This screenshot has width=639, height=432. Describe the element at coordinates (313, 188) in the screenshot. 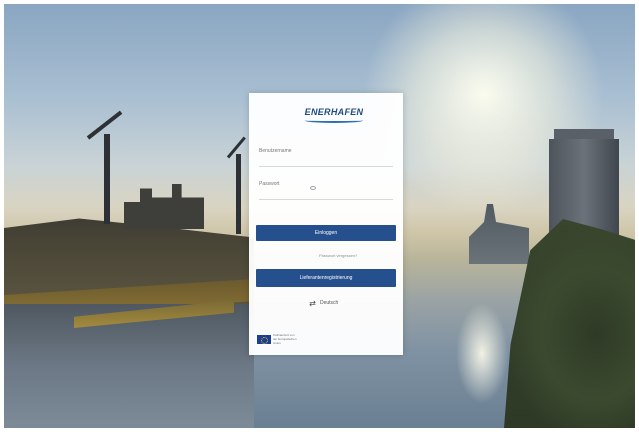

I see `eye-icon` at that location.